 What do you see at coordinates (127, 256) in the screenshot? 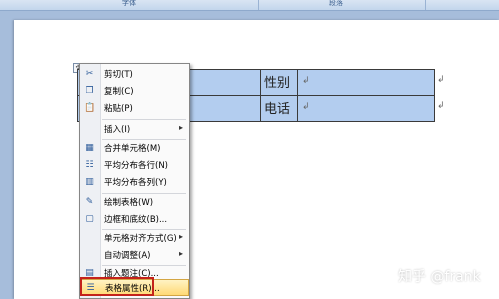
I see `menu-item-label: 自动调整(A)` at bounding box center [127, 256].